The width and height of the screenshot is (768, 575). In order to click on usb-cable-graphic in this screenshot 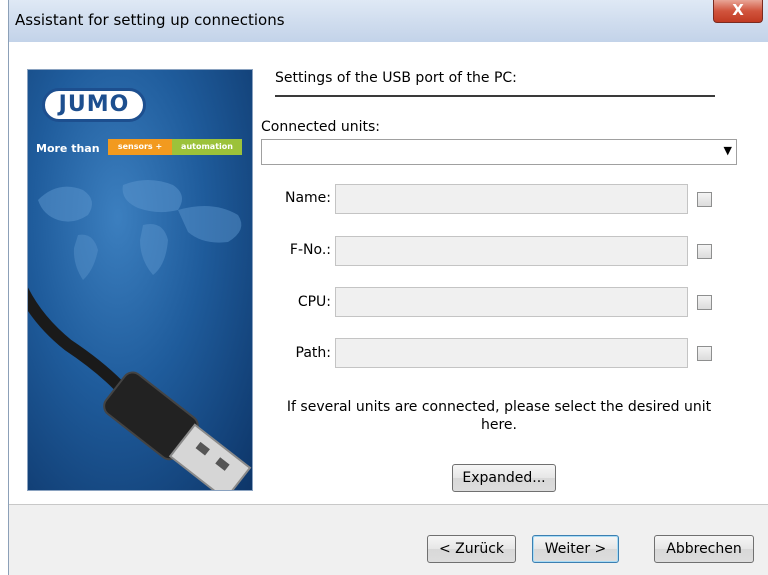, I will do `click(140, 388)`.